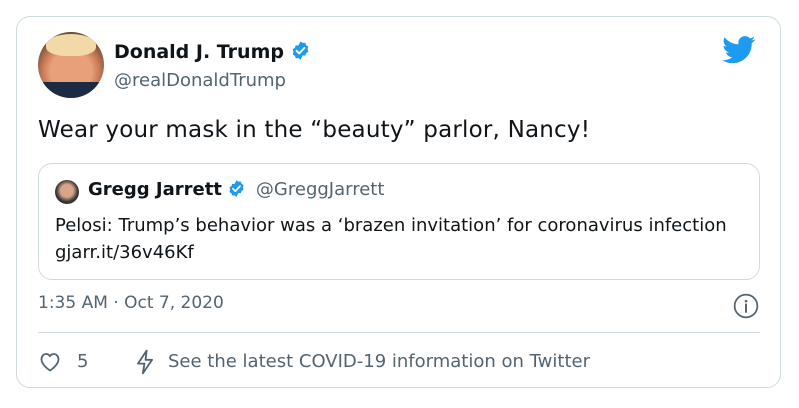 Image resolution: width=799 pixels, height=408 pixels. What do you see at coordinates (145, 362) in the screenshot?
I see `lightning-bolt-icon` at bounding box center [145, 362].